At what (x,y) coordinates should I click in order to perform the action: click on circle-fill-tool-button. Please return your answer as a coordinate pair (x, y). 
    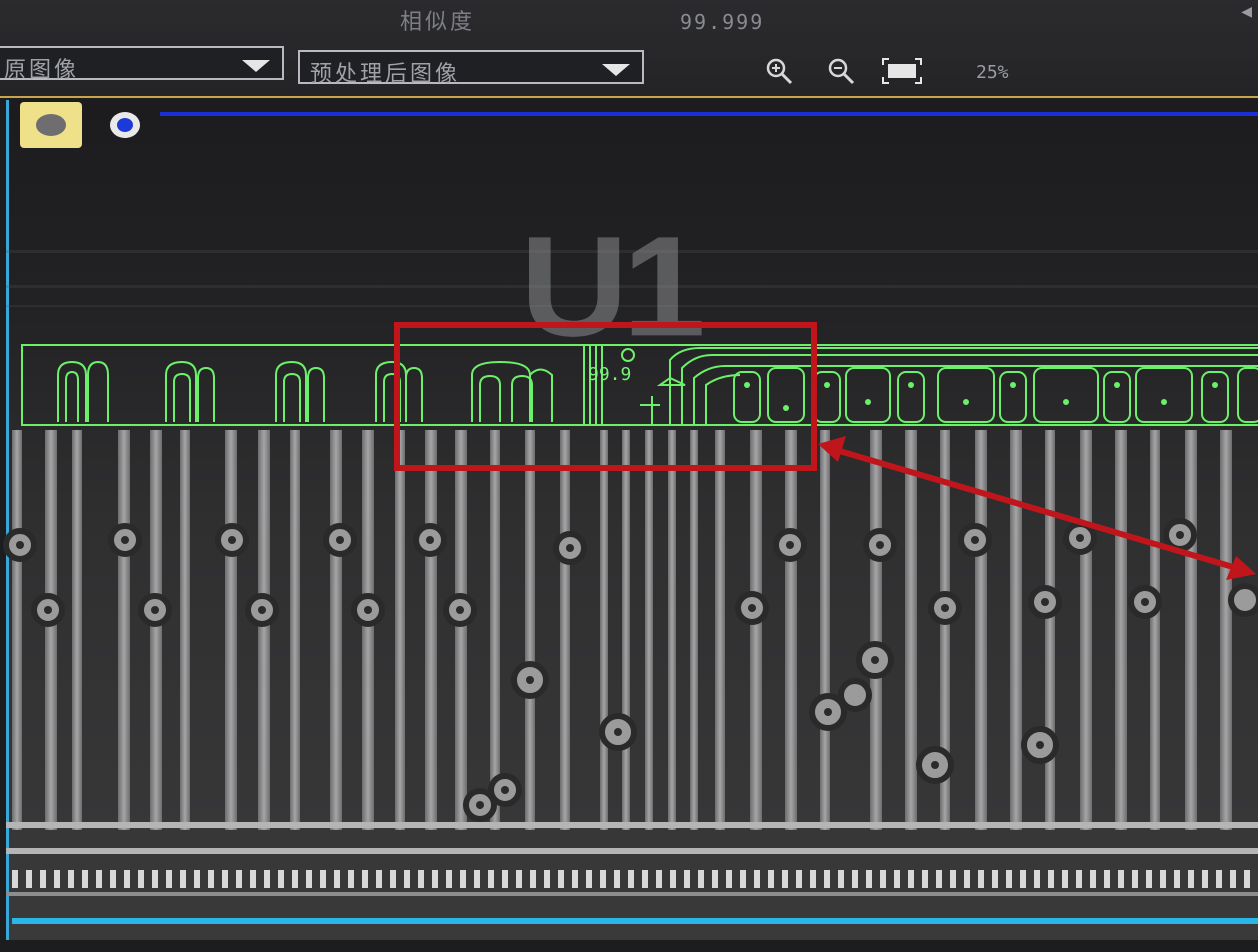
    Looking at the image, I should click on (51, 125).